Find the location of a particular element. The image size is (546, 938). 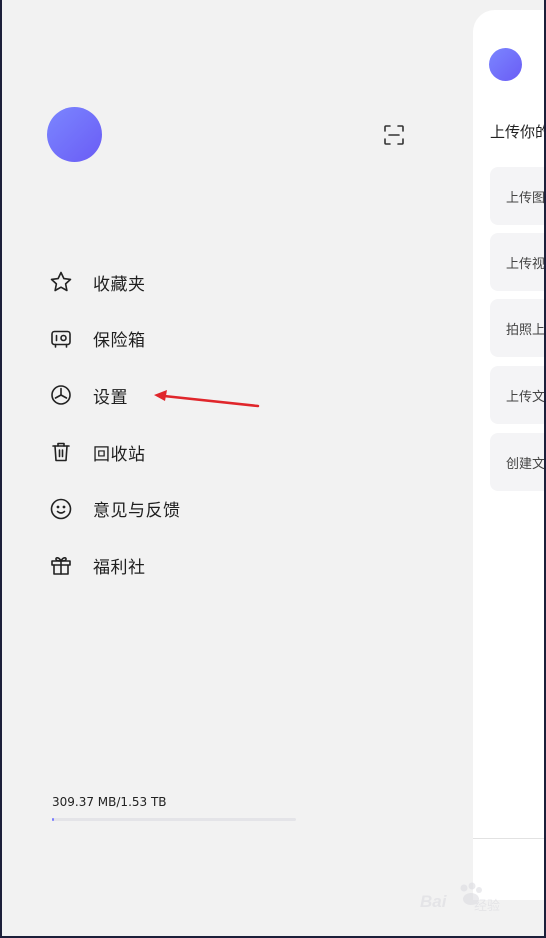

baidu-watermark: Bai 经验 is located at coordinates (480, 898).